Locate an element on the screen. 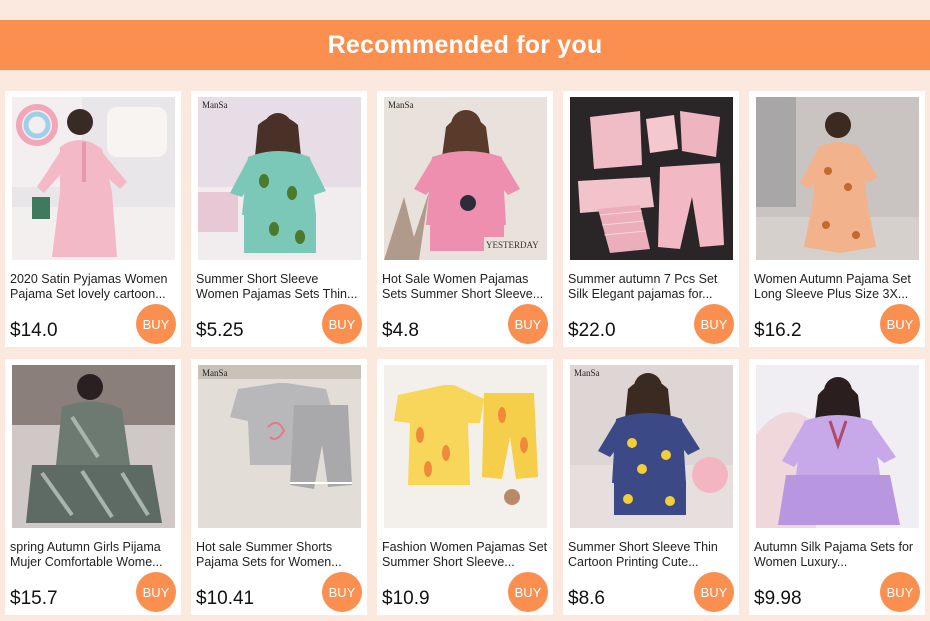  product-price: $10.41 is located at coordinates (225, 598).